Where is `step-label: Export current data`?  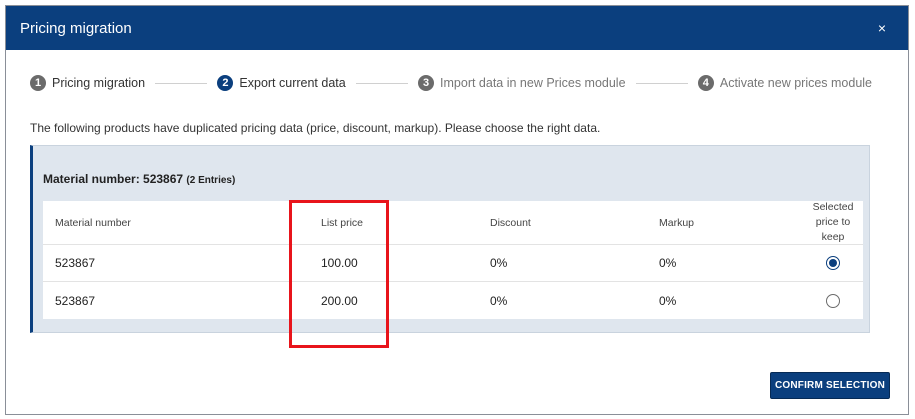
step-label: Export current data is located at coordinates (292, 83).